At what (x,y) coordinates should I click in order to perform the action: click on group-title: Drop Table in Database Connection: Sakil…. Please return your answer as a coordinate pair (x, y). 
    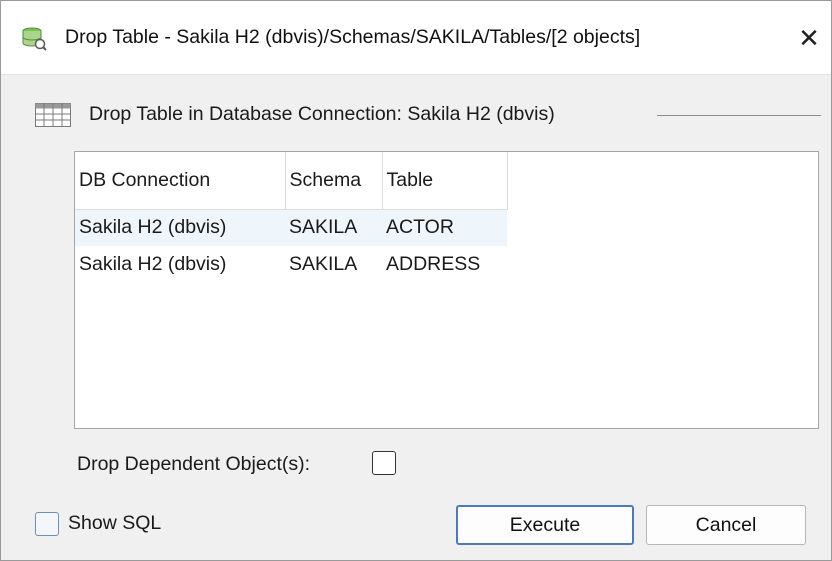
    Looking at the image, I should click on (322, 114).